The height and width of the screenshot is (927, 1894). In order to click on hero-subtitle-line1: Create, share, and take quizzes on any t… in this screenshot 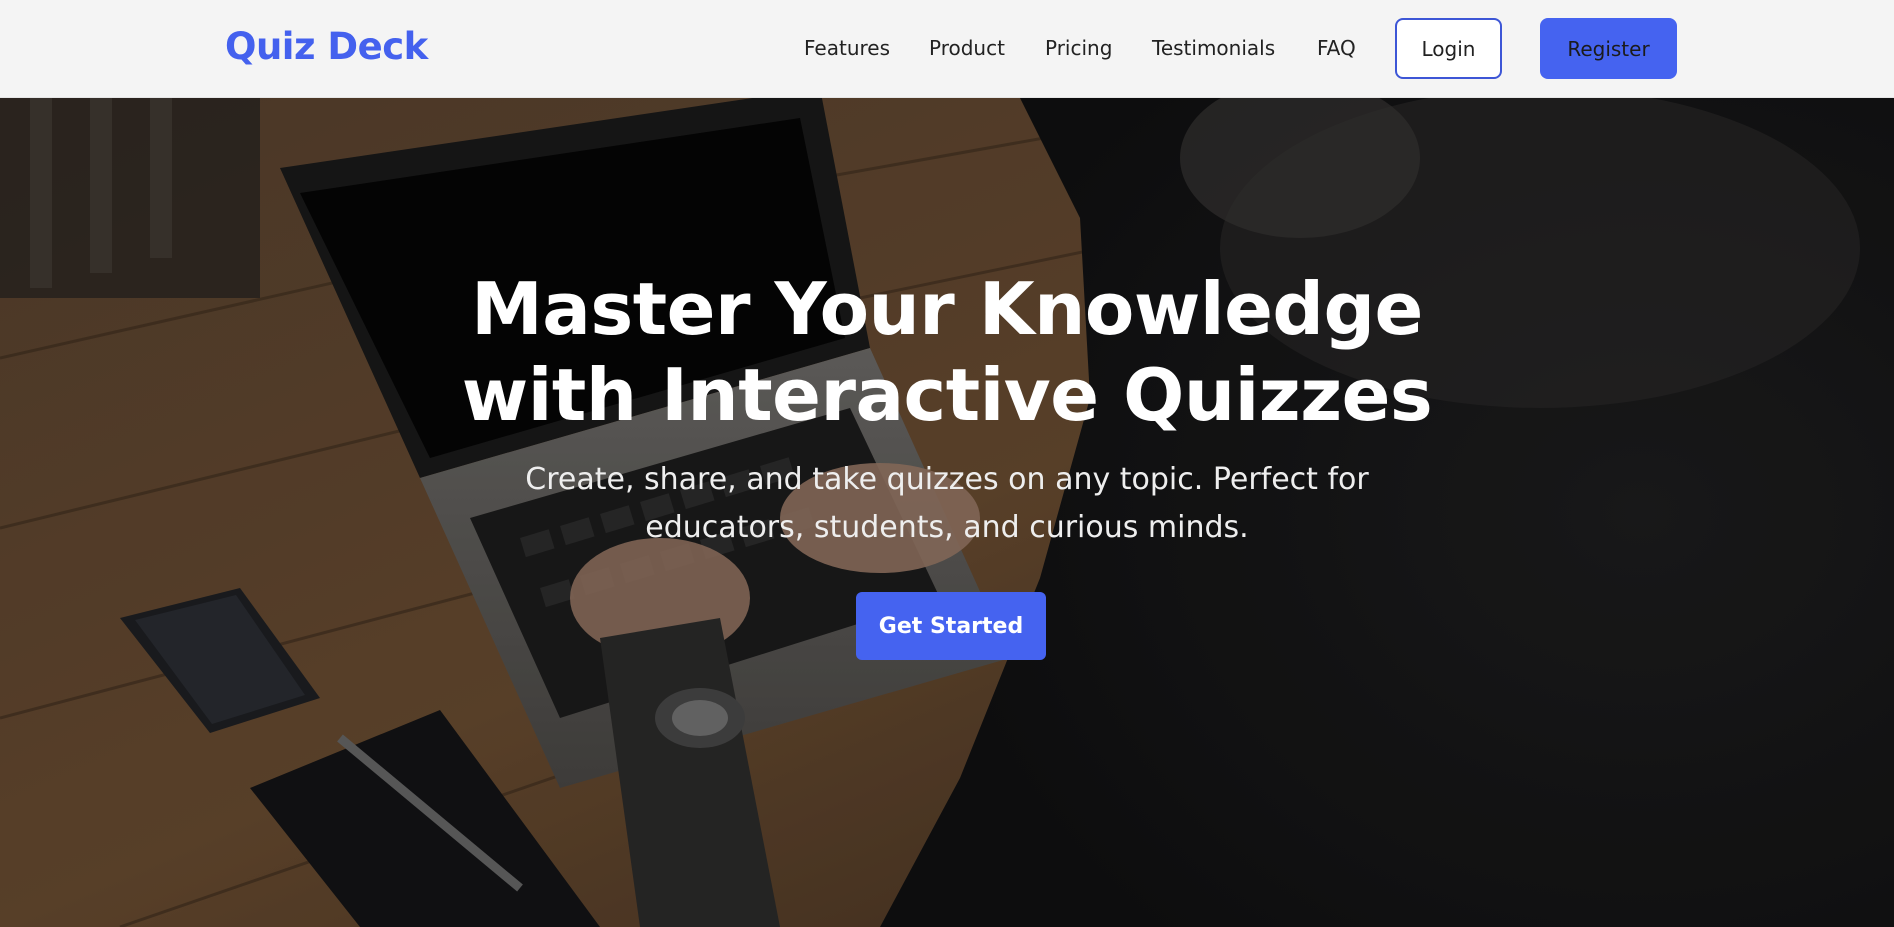, I will do `click(947, 479)`.